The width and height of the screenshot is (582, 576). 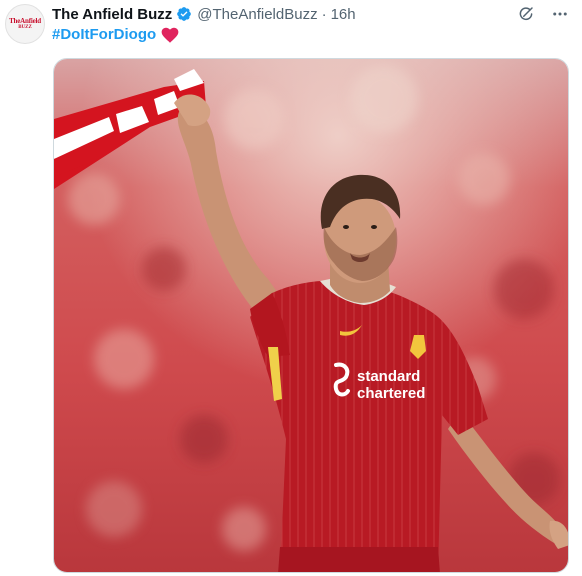 What do you see at coordinates (560, 14) in the screenshot?
I see `more-options-icon` at bounding box center [560, 14].